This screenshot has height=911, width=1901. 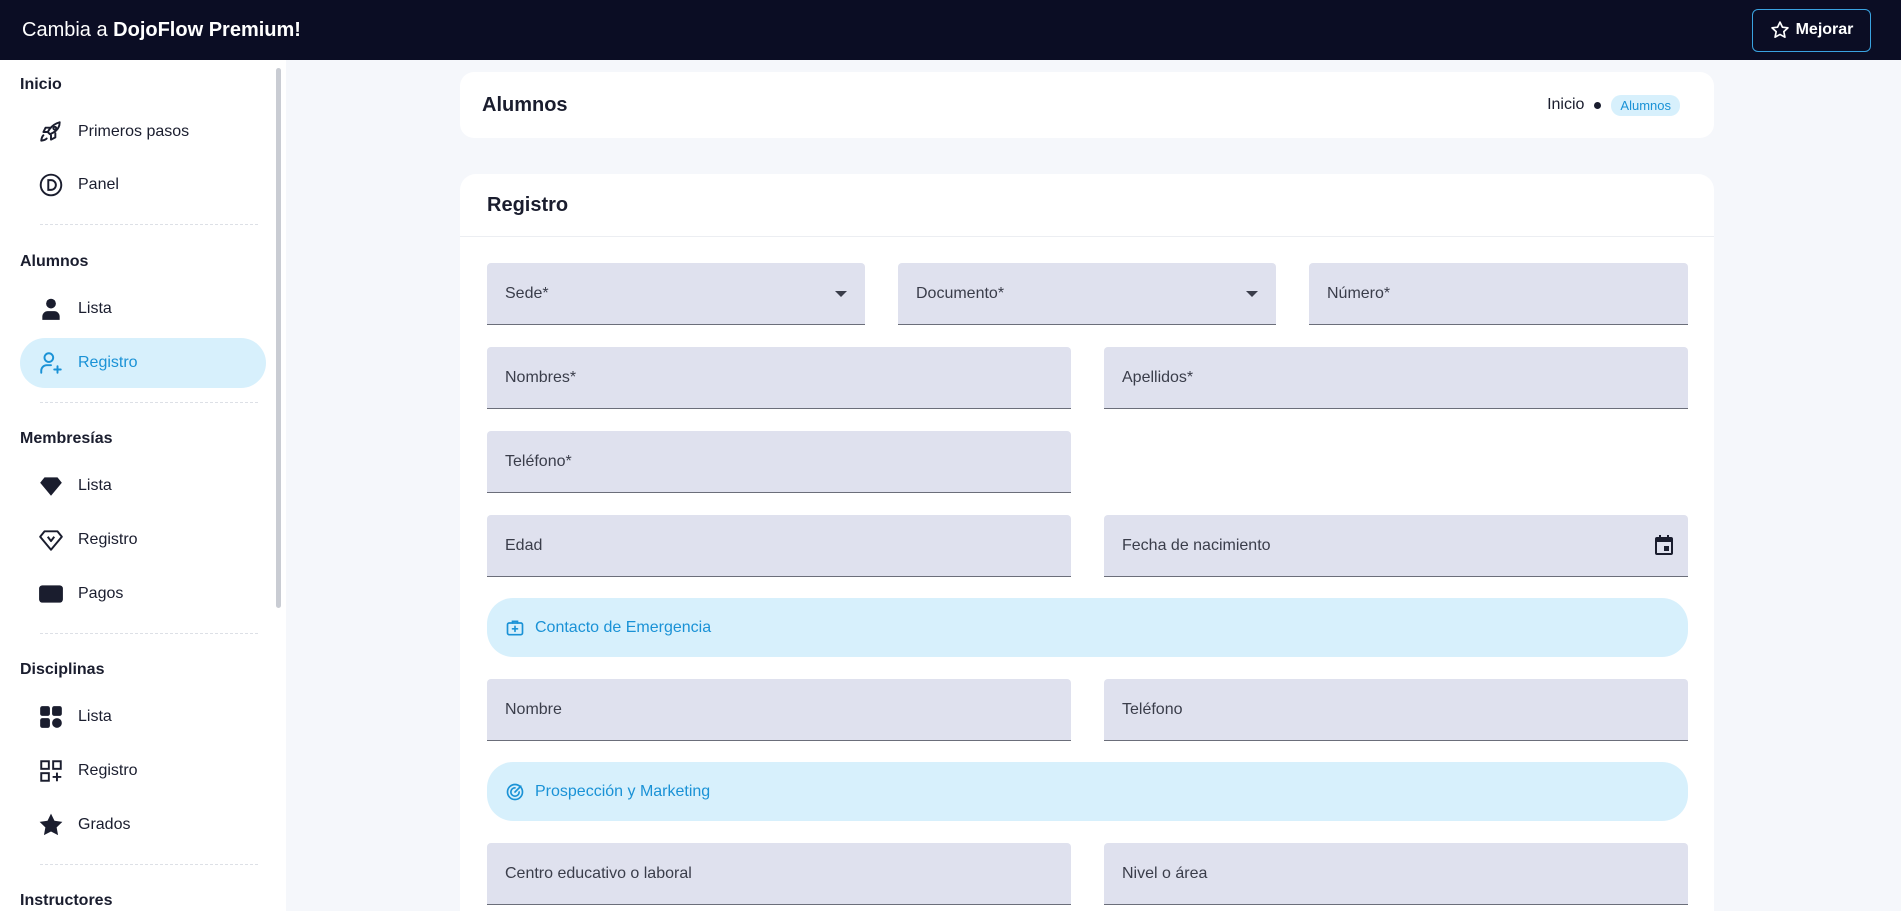 I want to click on user-plus-icon, so click(x=51, y=363).